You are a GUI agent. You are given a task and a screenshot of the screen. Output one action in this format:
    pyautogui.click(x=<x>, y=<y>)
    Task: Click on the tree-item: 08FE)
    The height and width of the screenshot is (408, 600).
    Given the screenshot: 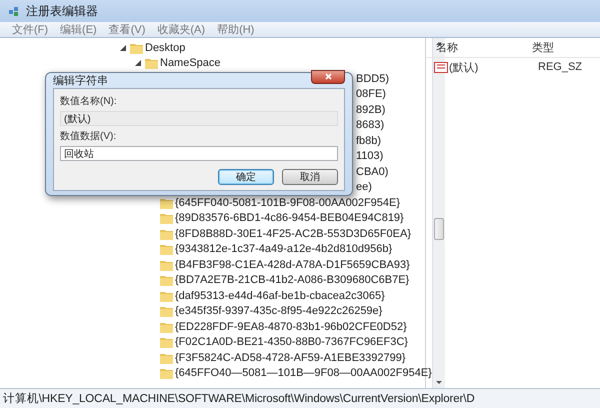 What is the action you would take?
    pyautogui.click(x=371, y=94)
    